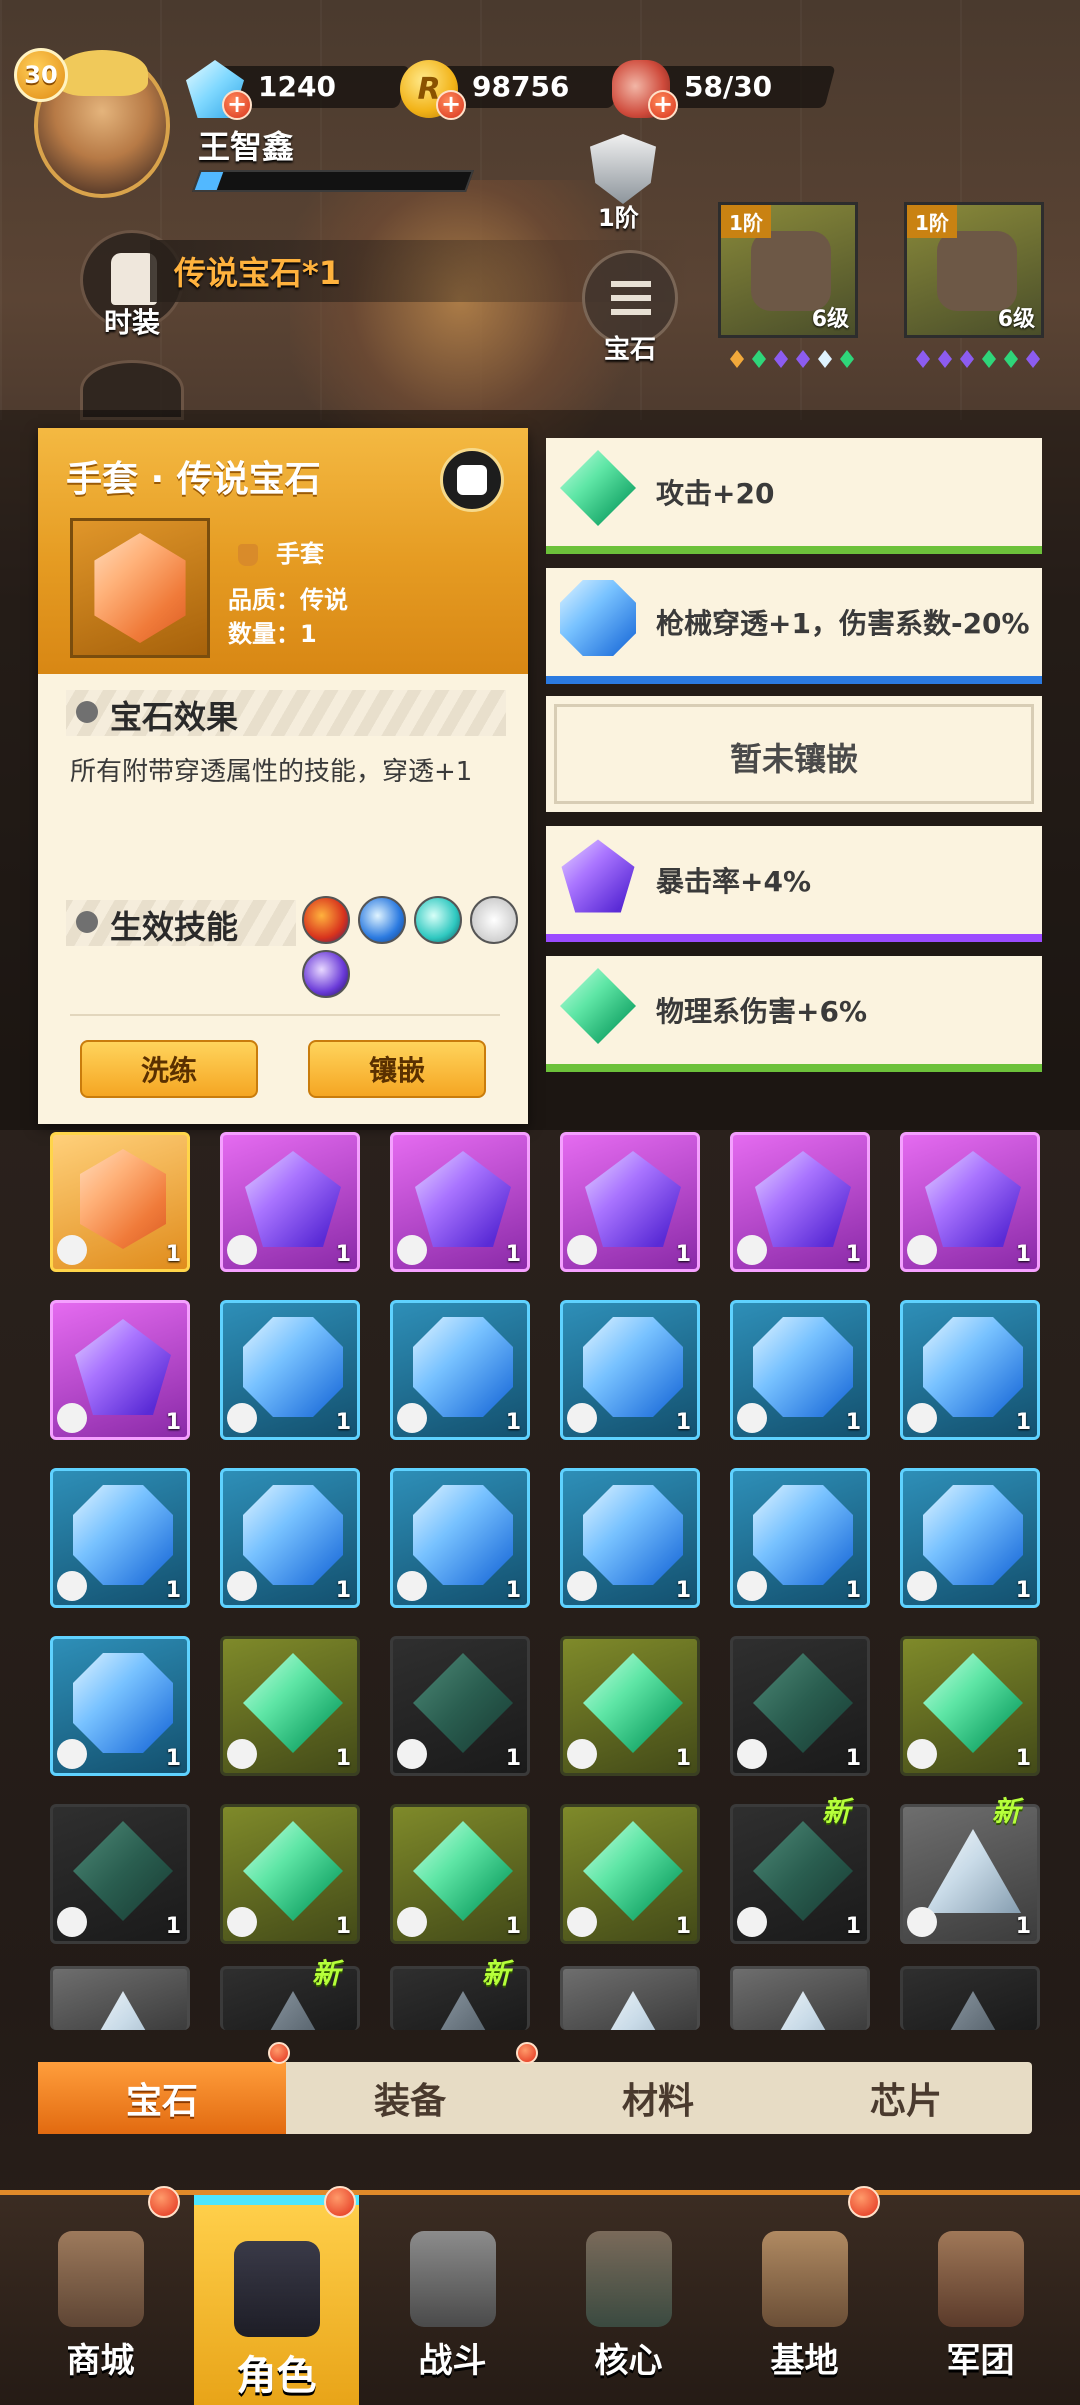  Describe the element at coordinates (326, 974) in the screenshot. I see `vortex-skill-icon` at that location.